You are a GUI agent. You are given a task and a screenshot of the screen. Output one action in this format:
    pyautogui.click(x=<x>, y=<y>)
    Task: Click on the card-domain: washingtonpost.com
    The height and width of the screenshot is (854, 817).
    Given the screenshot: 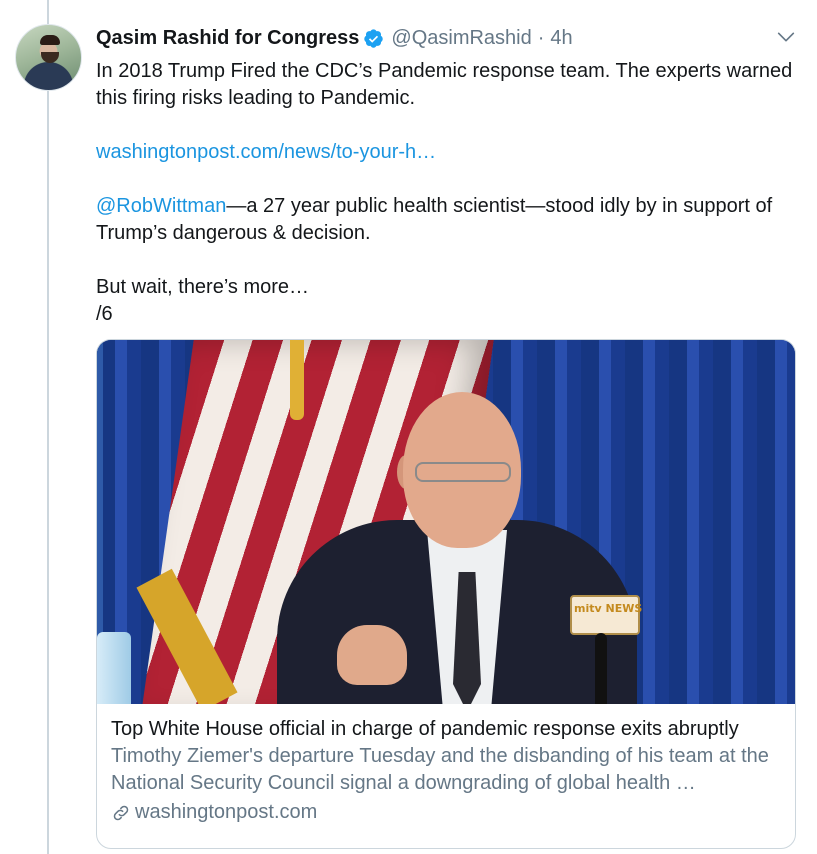 What is the action you would take?
    pyautogui.click(x=446, y=812)
    